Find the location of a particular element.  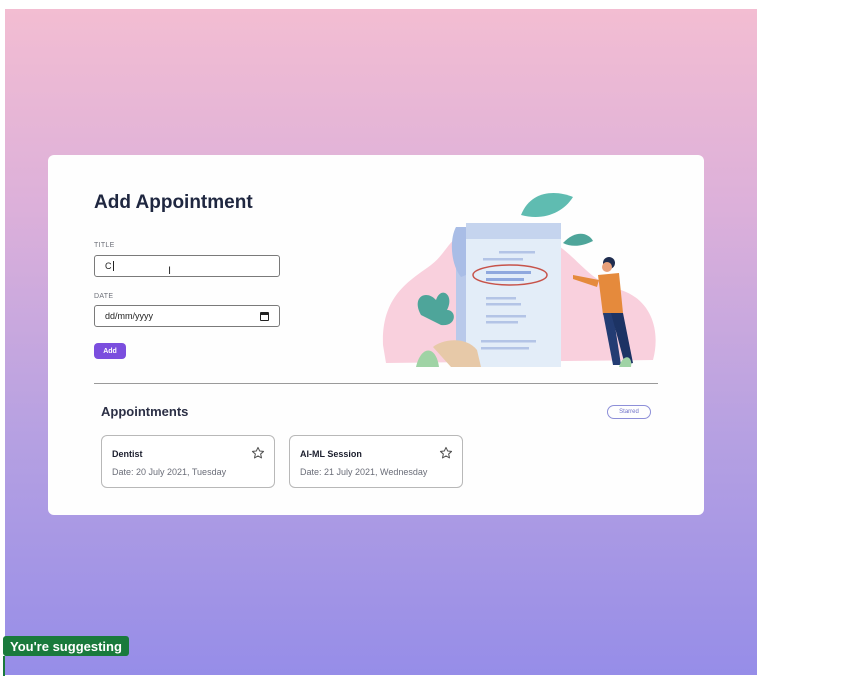

calendar-icon is located at coordinates (264, 316).